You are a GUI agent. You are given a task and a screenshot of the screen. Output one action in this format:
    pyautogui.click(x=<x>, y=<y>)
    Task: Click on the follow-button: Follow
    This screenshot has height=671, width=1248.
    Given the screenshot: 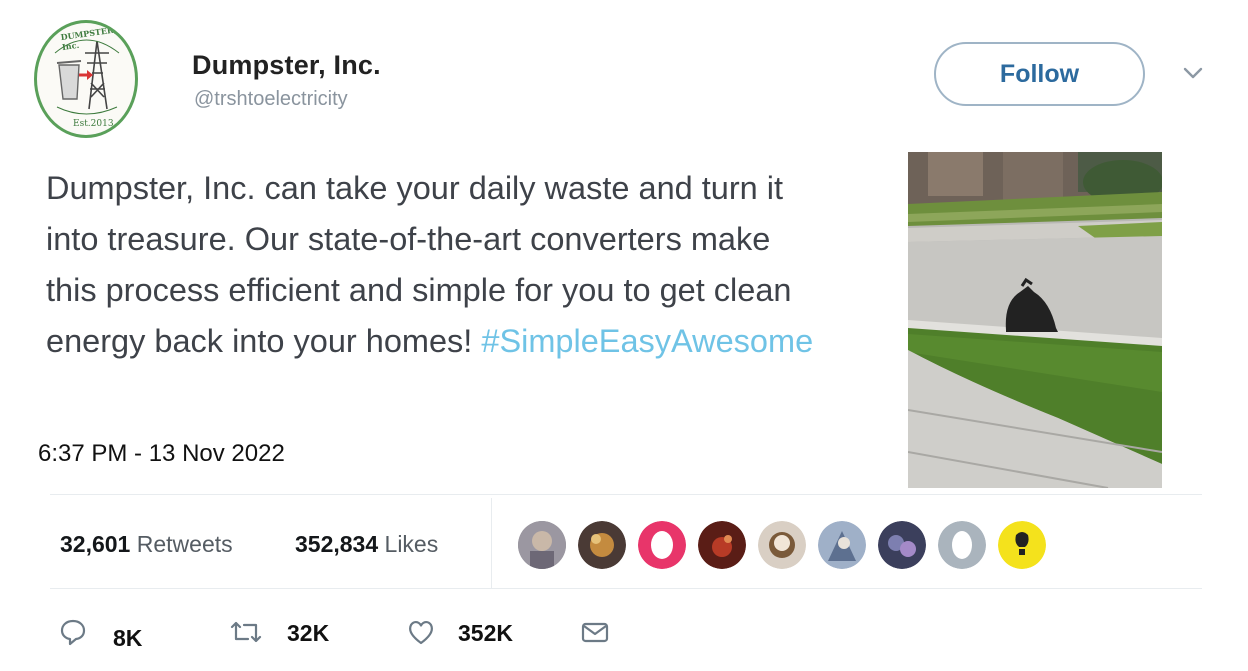 What is the action you would take?
    pyautogui.click(x=1039, y=74)
    